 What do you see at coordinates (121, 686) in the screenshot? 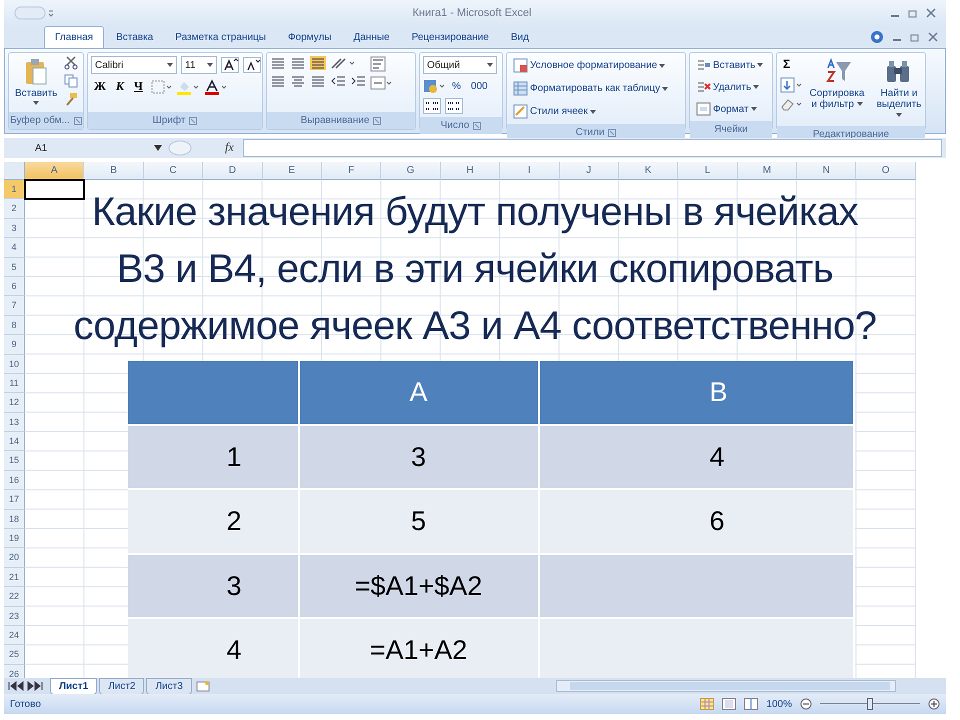
I see `sheet-tab: Лист2` at bounding box center [121, 686].